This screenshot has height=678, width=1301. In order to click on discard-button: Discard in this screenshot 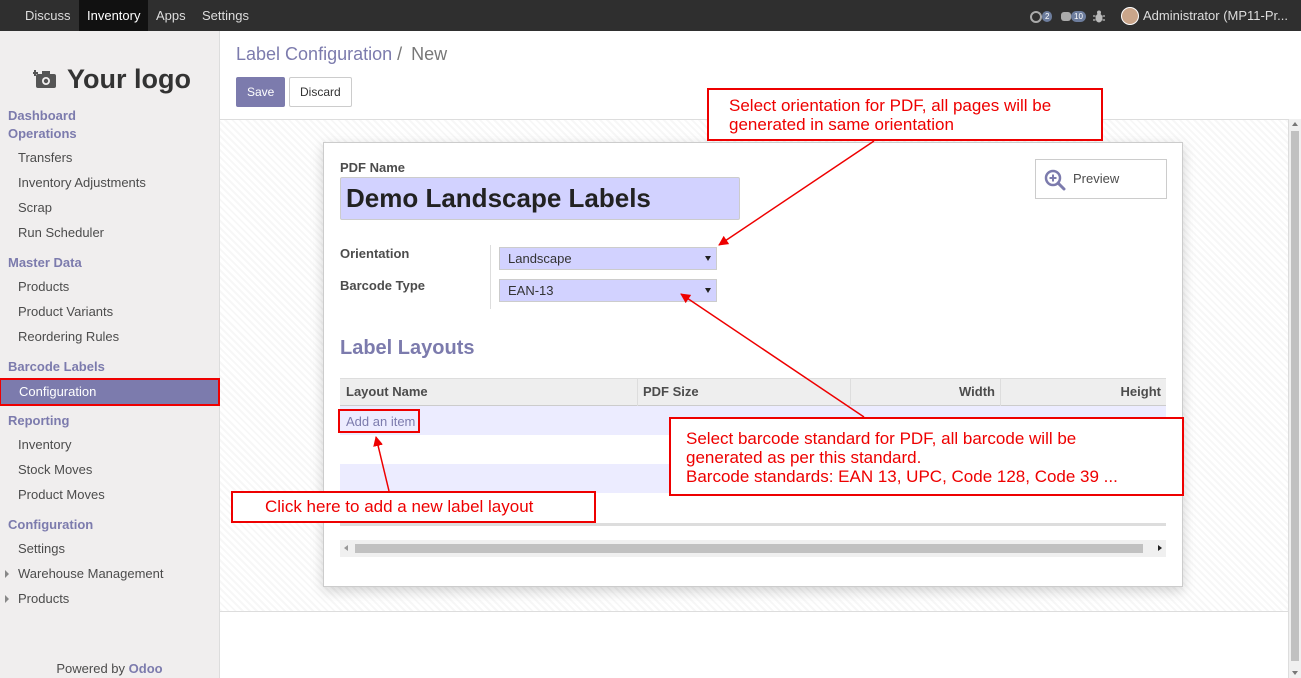, I will do `click(320, 92)`.